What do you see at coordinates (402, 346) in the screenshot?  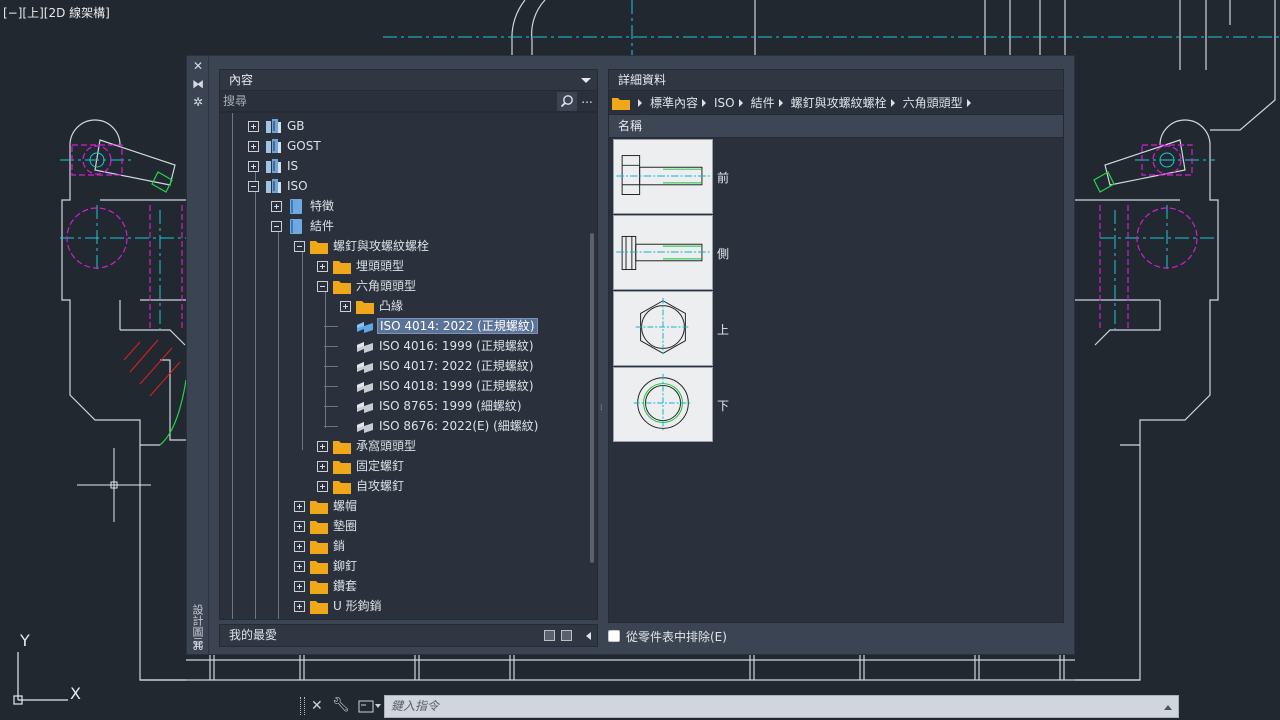 I see `tree-item: ISO 4016: 1999 (正規螺紋)` at bounding box center [402, 346].